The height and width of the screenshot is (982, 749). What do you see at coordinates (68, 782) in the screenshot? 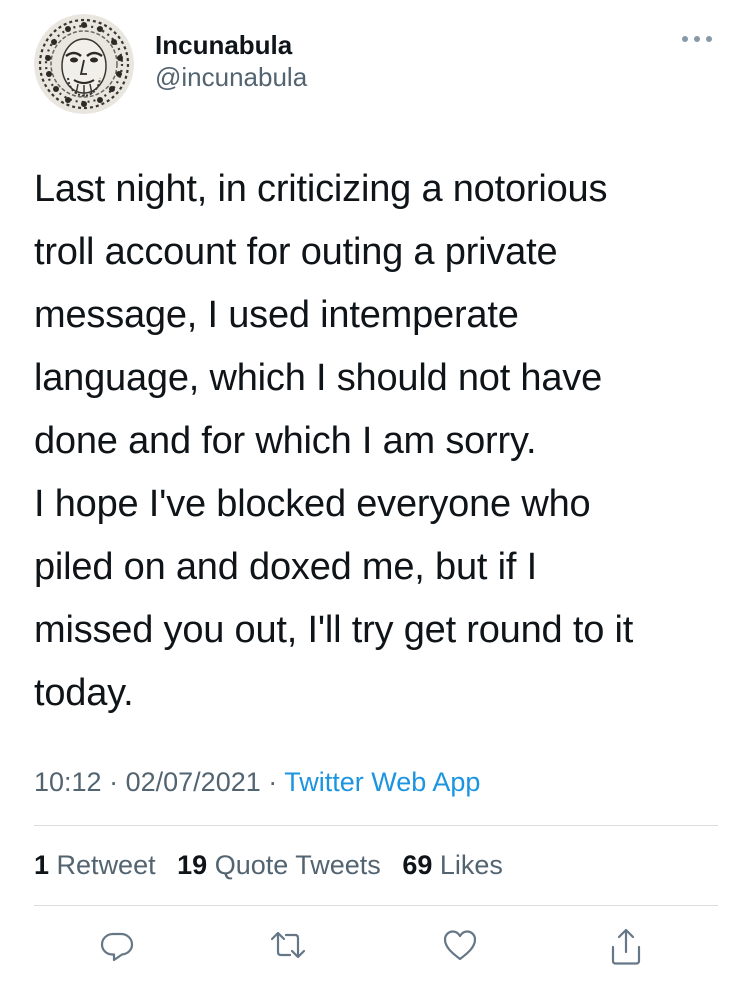
I see `tweet-time: 10:12` at bounding box center [68, 782].